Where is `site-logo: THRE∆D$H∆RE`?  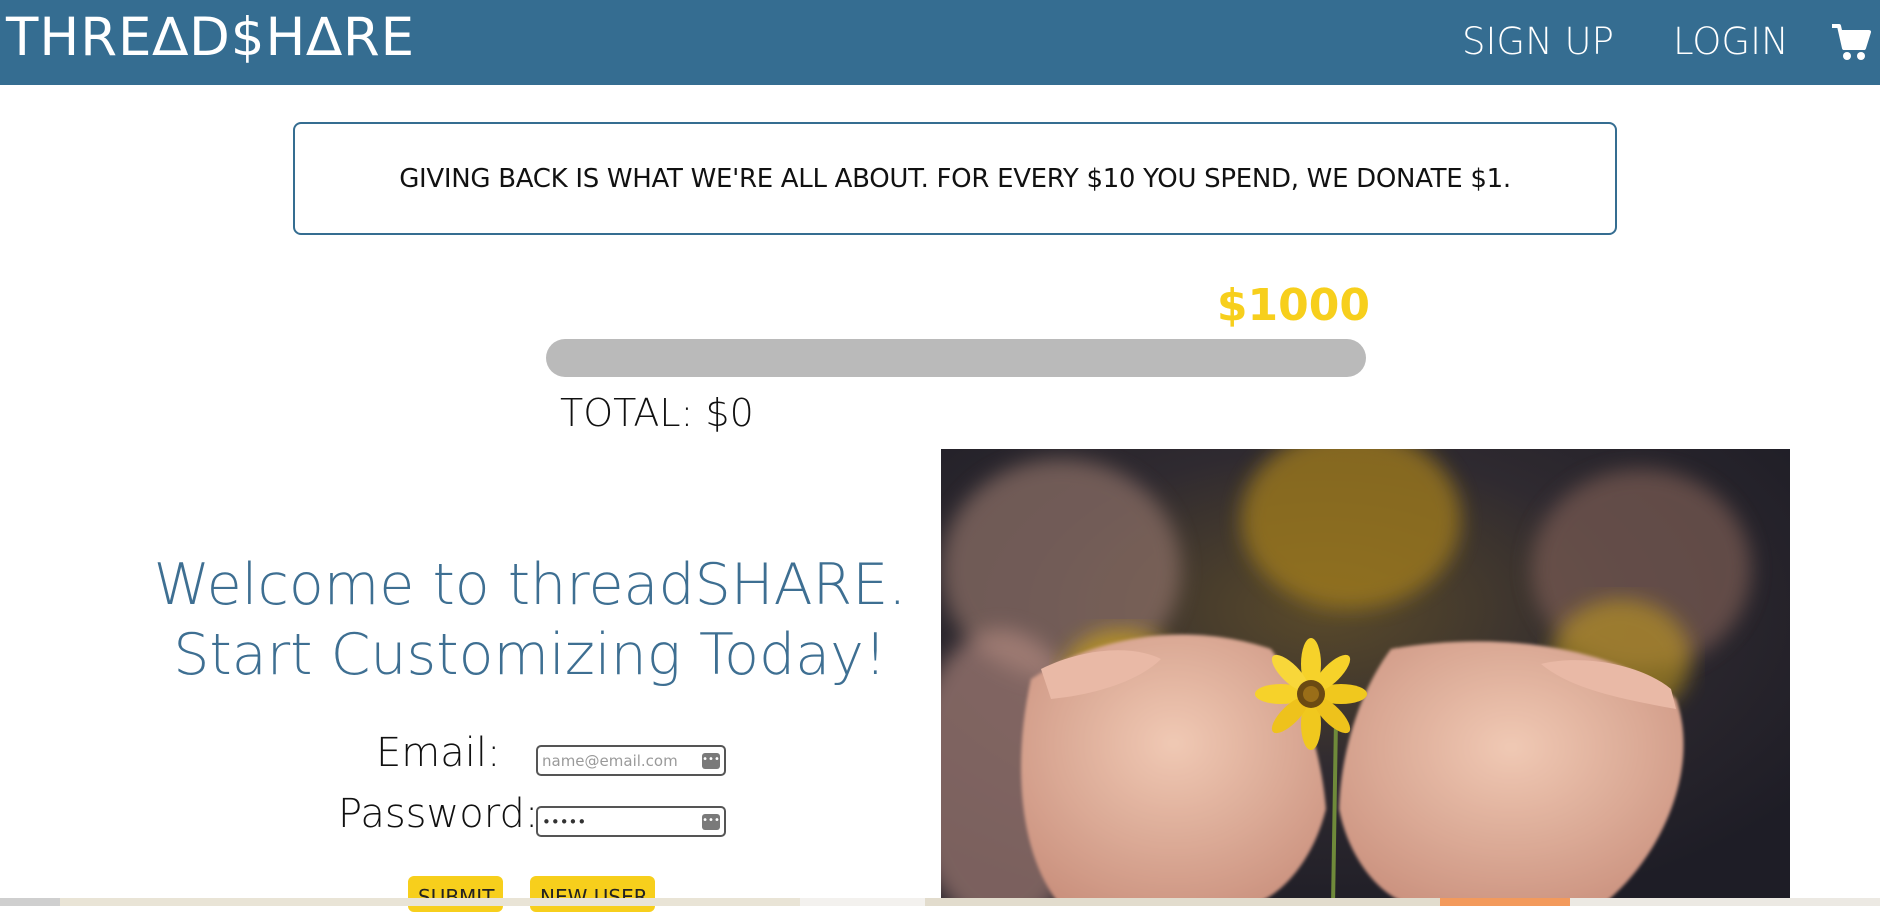 site-logo: THRE∆D$H∆RE is located at coordinates (210, 38).